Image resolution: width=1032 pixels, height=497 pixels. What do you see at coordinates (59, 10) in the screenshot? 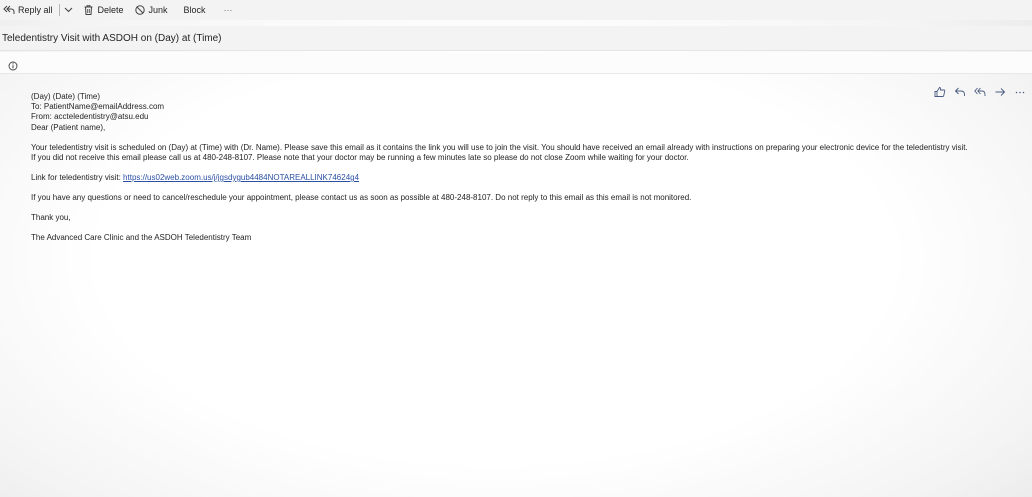
I see `toolbar-divider` at bounding box center [59, 10].